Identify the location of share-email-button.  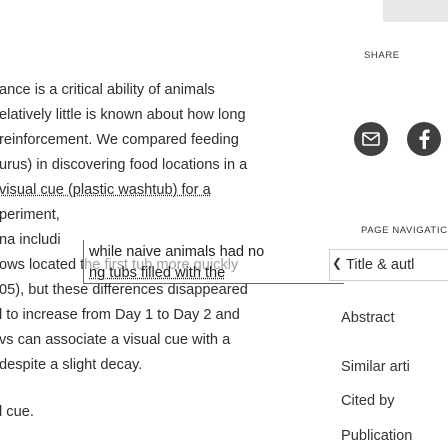
(371, 139).